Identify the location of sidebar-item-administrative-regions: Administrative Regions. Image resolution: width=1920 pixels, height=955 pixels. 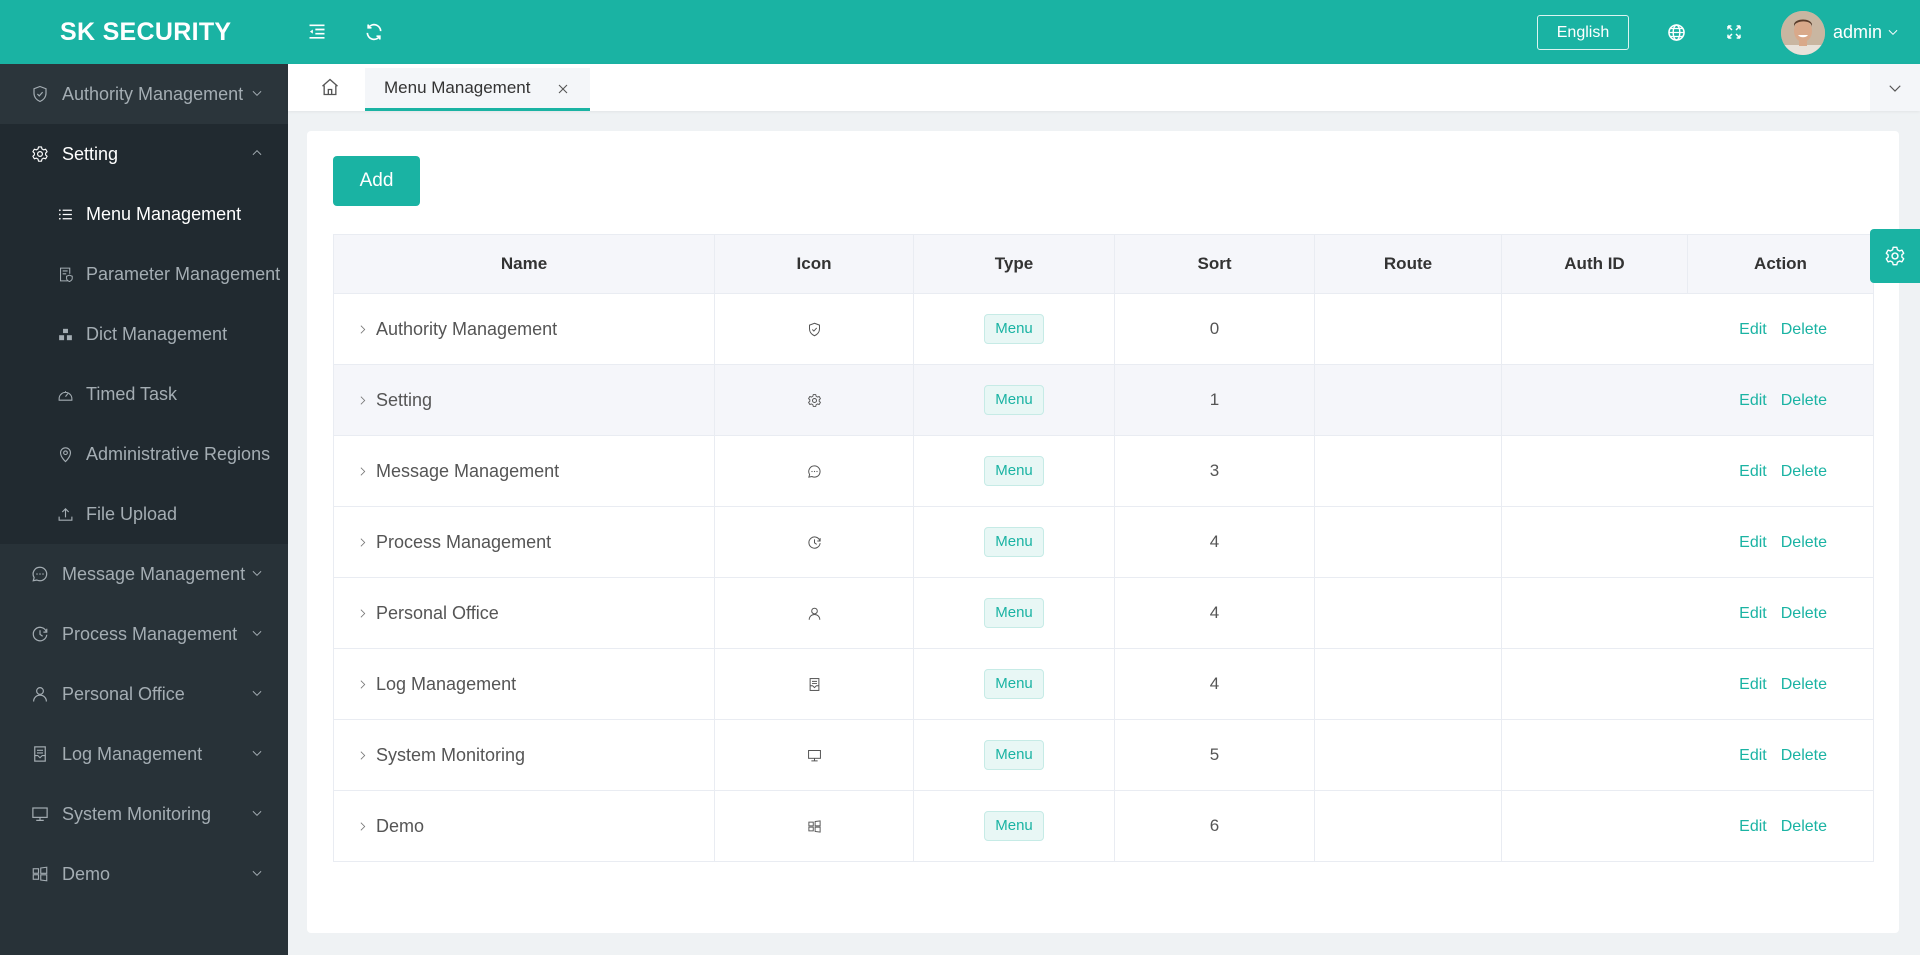
(144, 454).